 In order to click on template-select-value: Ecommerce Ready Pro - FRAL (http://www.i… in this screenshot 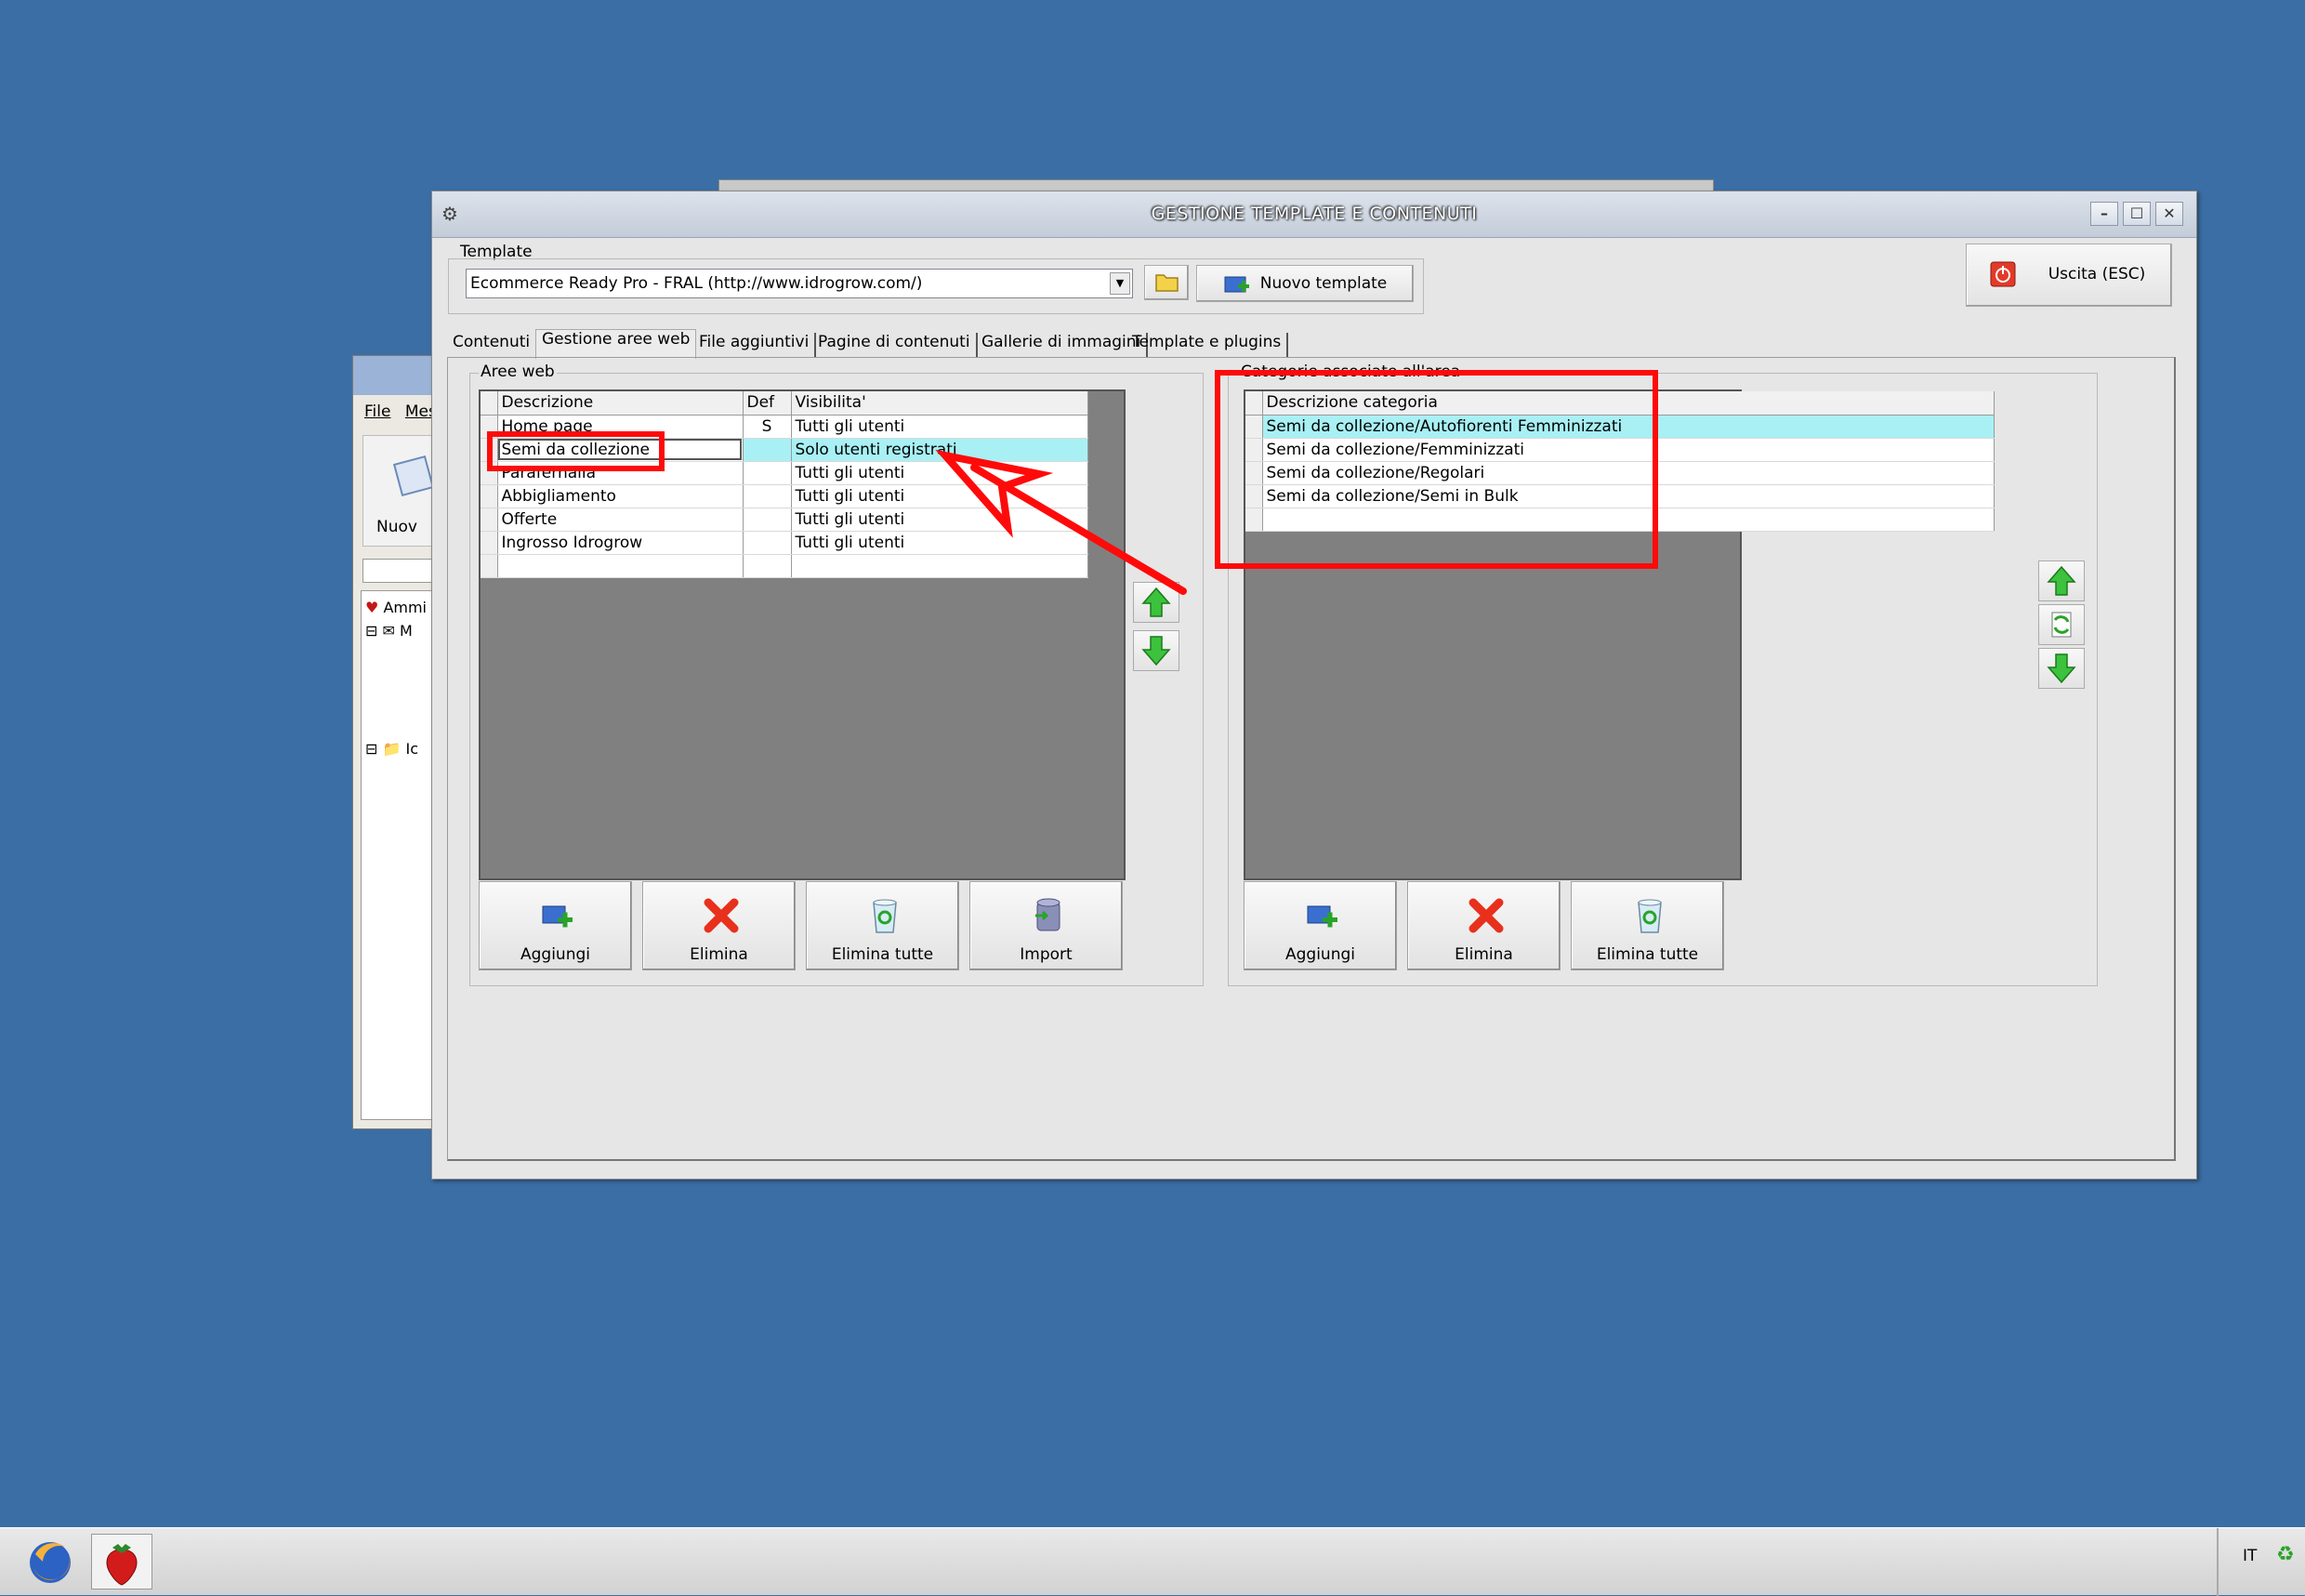, I will do `click(696, 283)`.